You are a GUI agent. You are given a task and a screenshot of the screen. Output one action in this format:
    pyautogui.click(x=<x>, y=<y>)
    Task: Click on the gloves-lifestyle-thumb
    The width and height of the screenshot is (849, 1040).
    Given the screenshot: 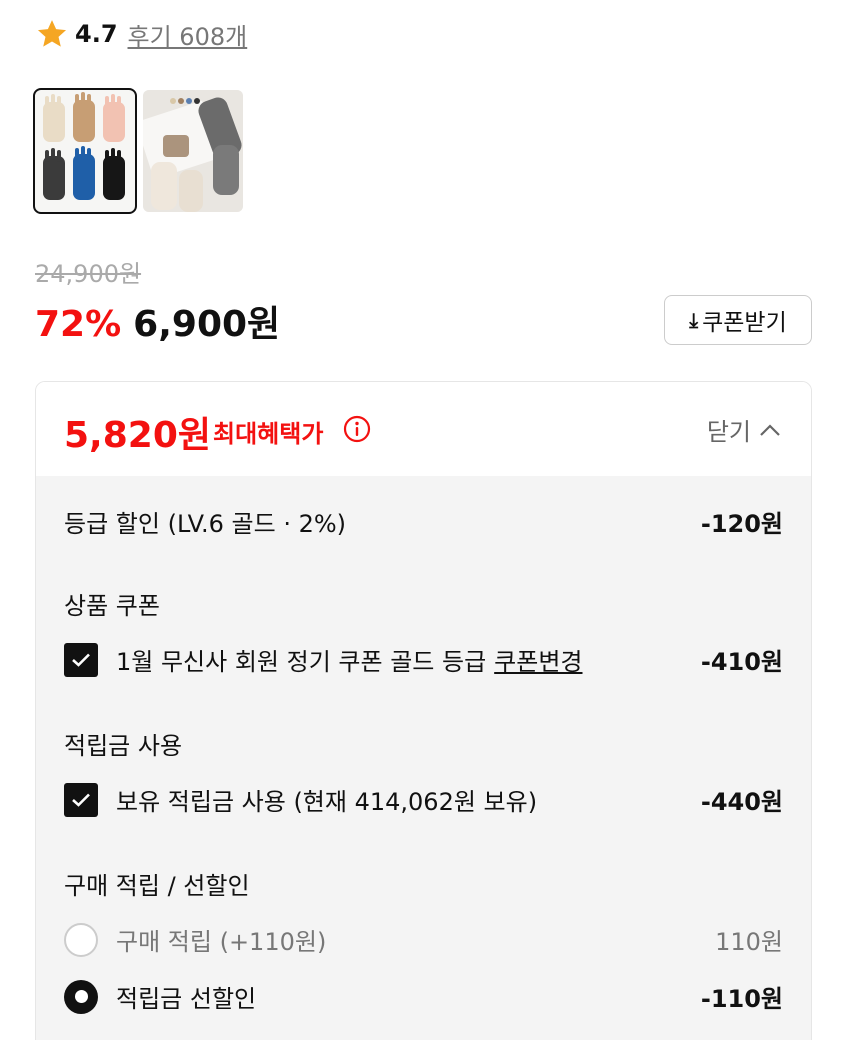 What is the action you would take?
    pyautogui.click(x=193, y=151)
    